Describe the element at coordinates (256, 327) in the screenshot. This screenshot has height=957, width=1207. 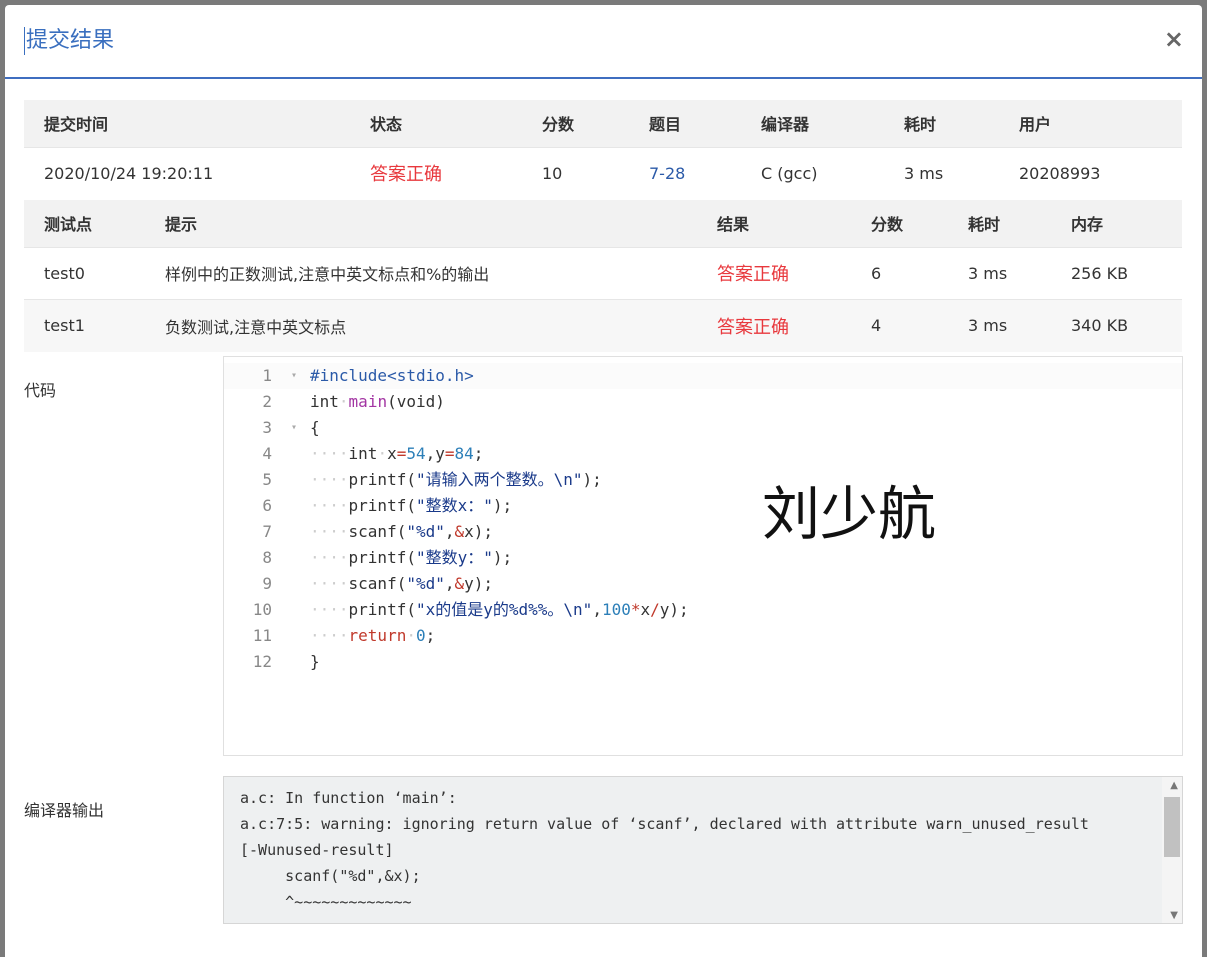
I see `test-hint: 负数测试,注意中英文标点` at that location.